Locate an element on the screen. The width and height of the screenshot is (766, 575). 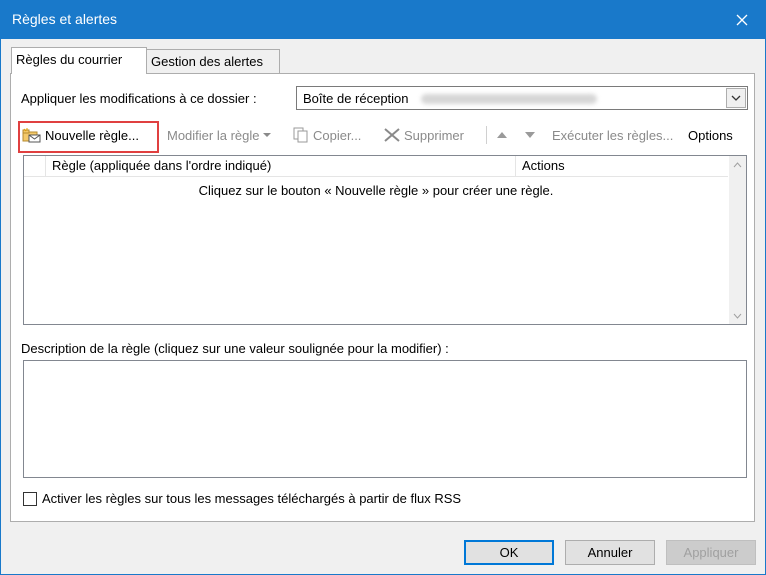
delete-icon is located at coordinates (392, 135).